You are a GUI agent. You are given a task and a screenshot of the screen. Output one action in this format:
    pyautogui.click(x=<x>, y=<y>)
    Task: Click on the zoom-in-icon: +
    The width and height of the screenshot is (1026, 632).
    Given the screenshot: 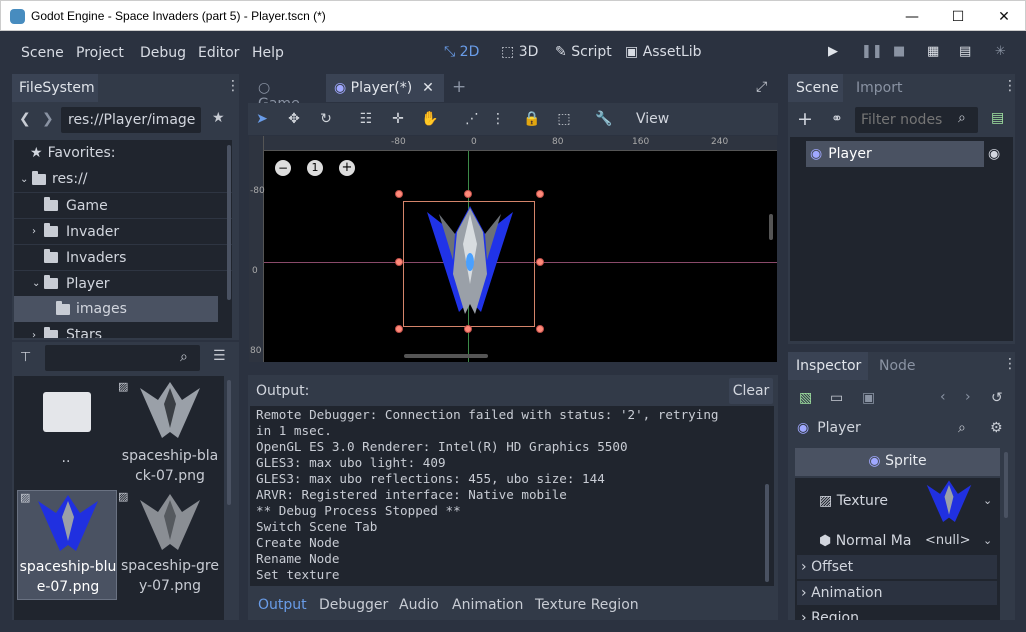 What is the action you would take?
    pyautogui.click(x=347, y=168)
    